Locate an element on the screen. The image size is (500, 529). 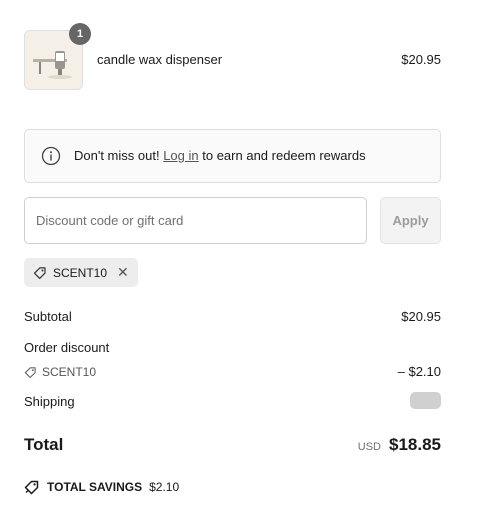
remove-discount-icon: ✕ is located at coordinates (123, 272).